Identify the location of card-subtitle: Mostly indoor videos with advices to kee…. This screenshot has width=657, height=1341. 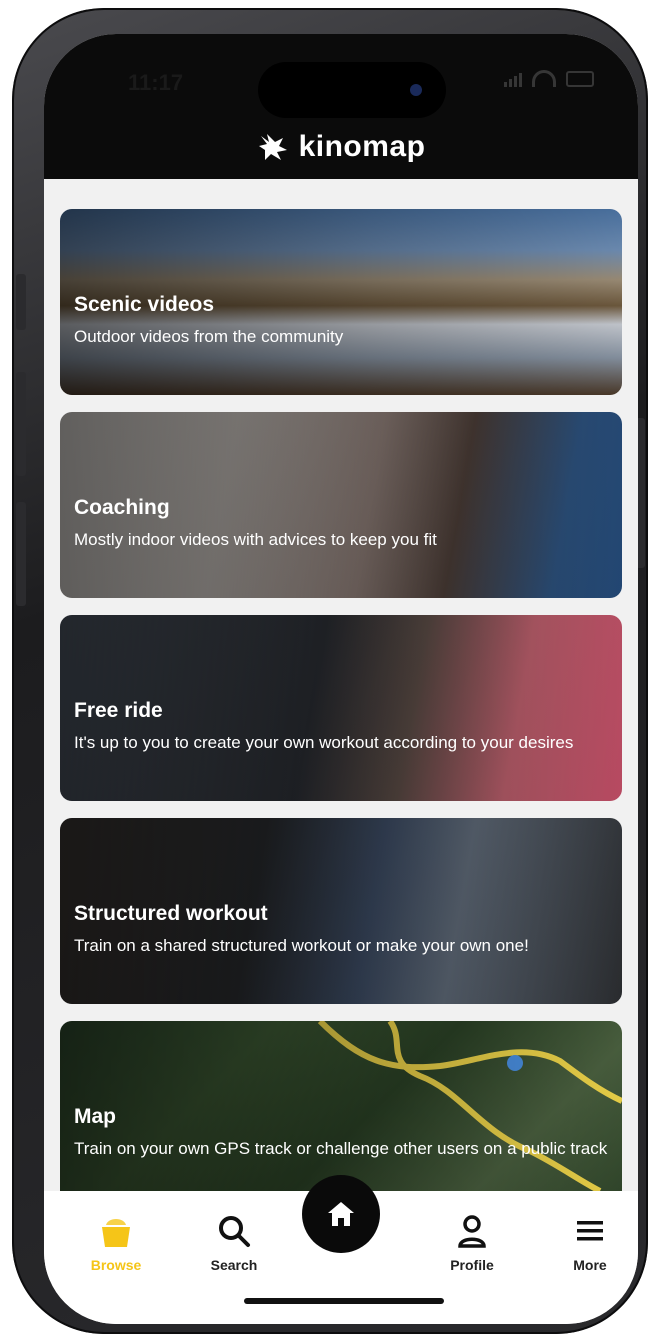
(255, 539).